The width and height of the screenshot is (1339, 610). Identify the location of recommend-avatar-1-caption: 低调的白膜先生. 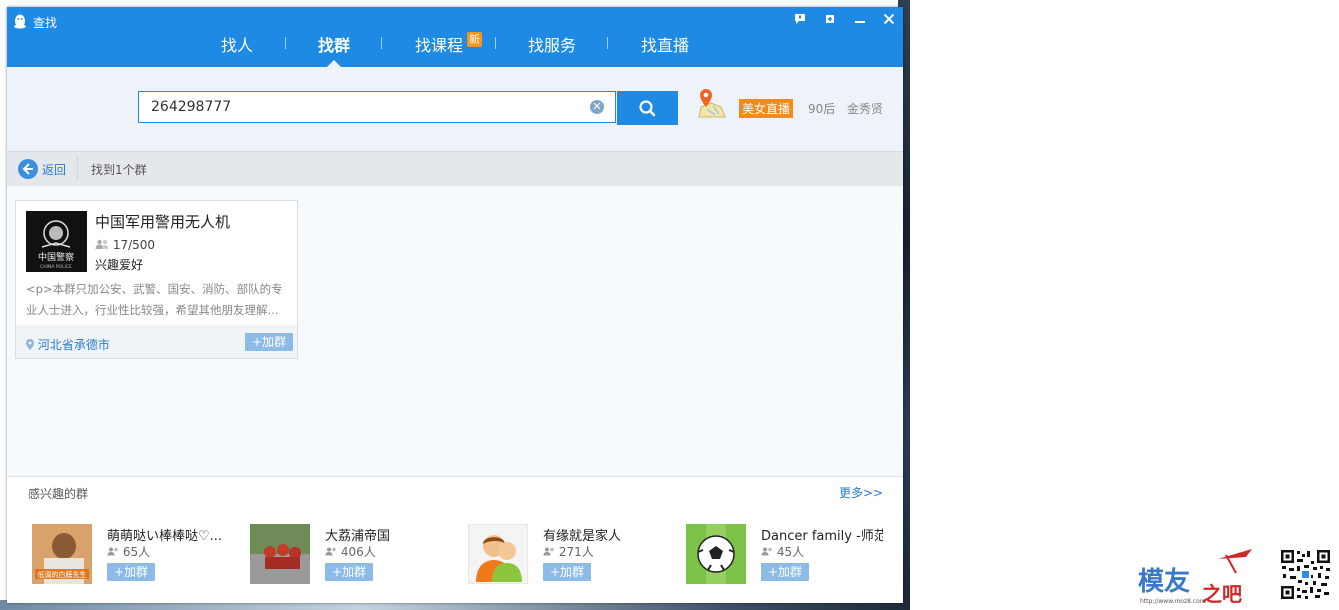
(62, 574).